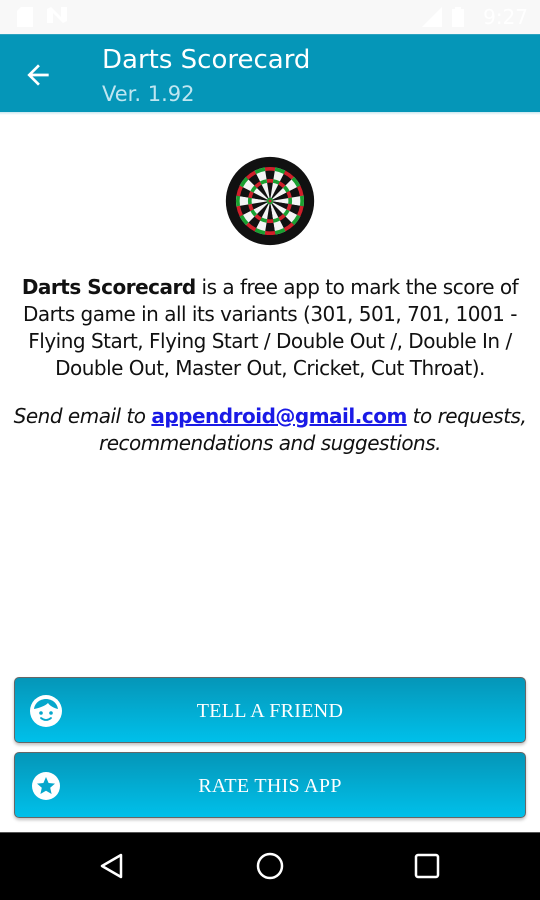 This screenshot has width=540, height=900. I want to click on recents-square-icon, so click(427, 866).